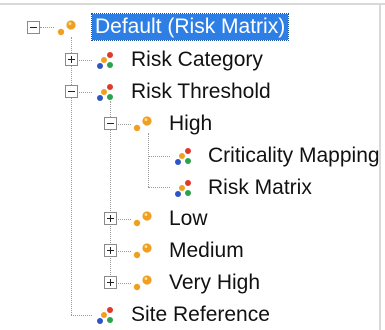 This screenshot has width=385, height=330. I want to click on tree-node-default-risk-matrix: Default (Risk Matrix), so click(190, 27).